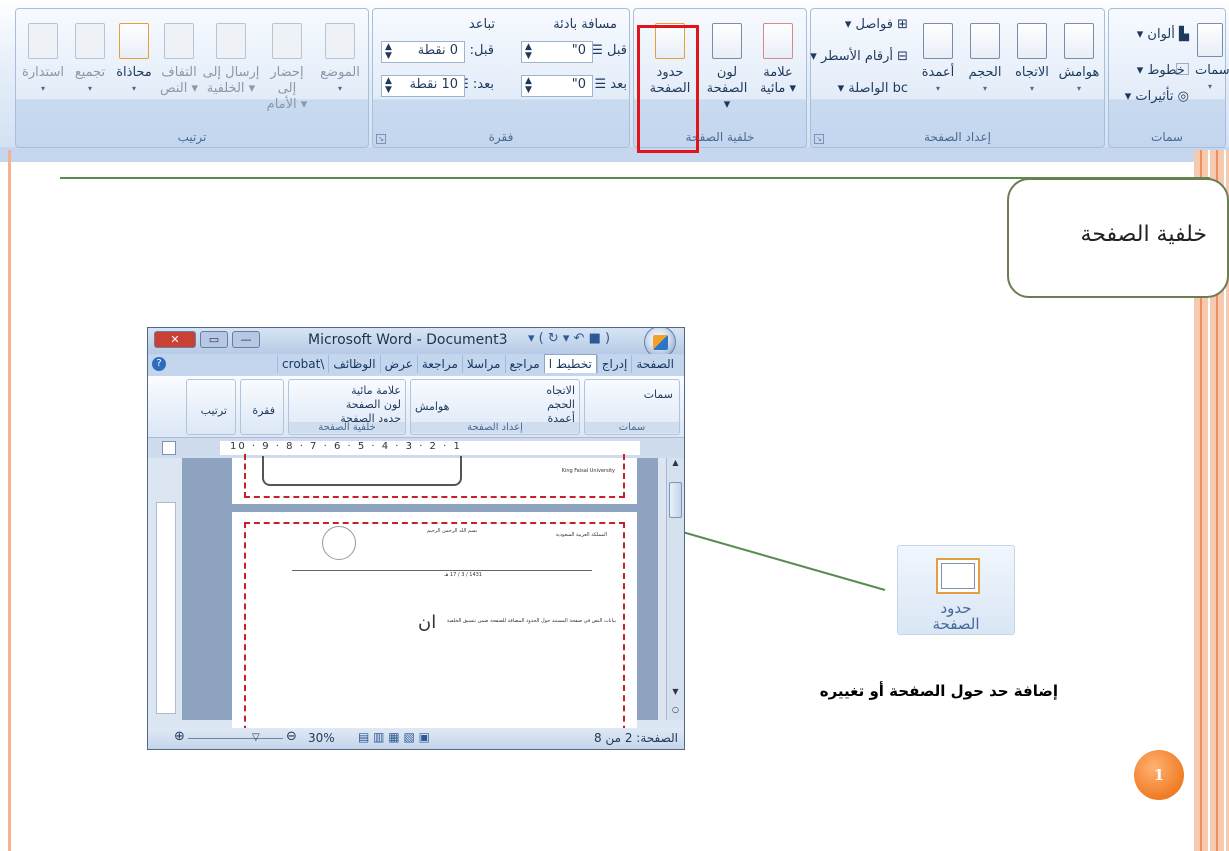 The height and width of the screenshot is (851, 1229). I want to click on header-rule, so click(442, 570).